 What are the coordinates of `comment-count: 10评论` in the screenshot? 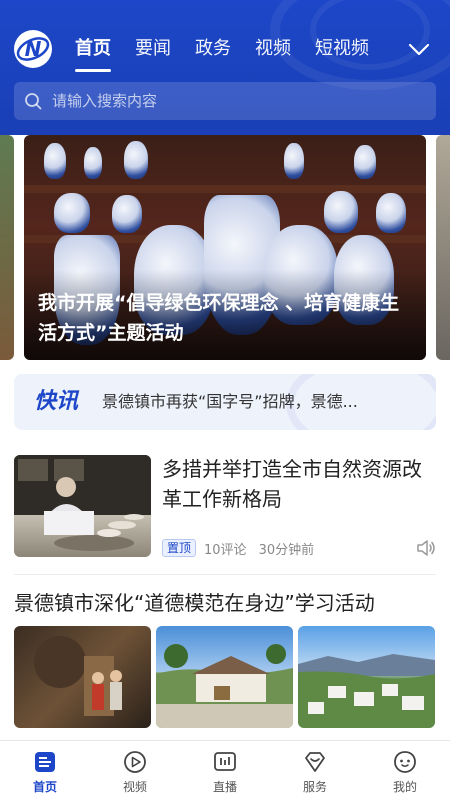 It's located at (225, 550).